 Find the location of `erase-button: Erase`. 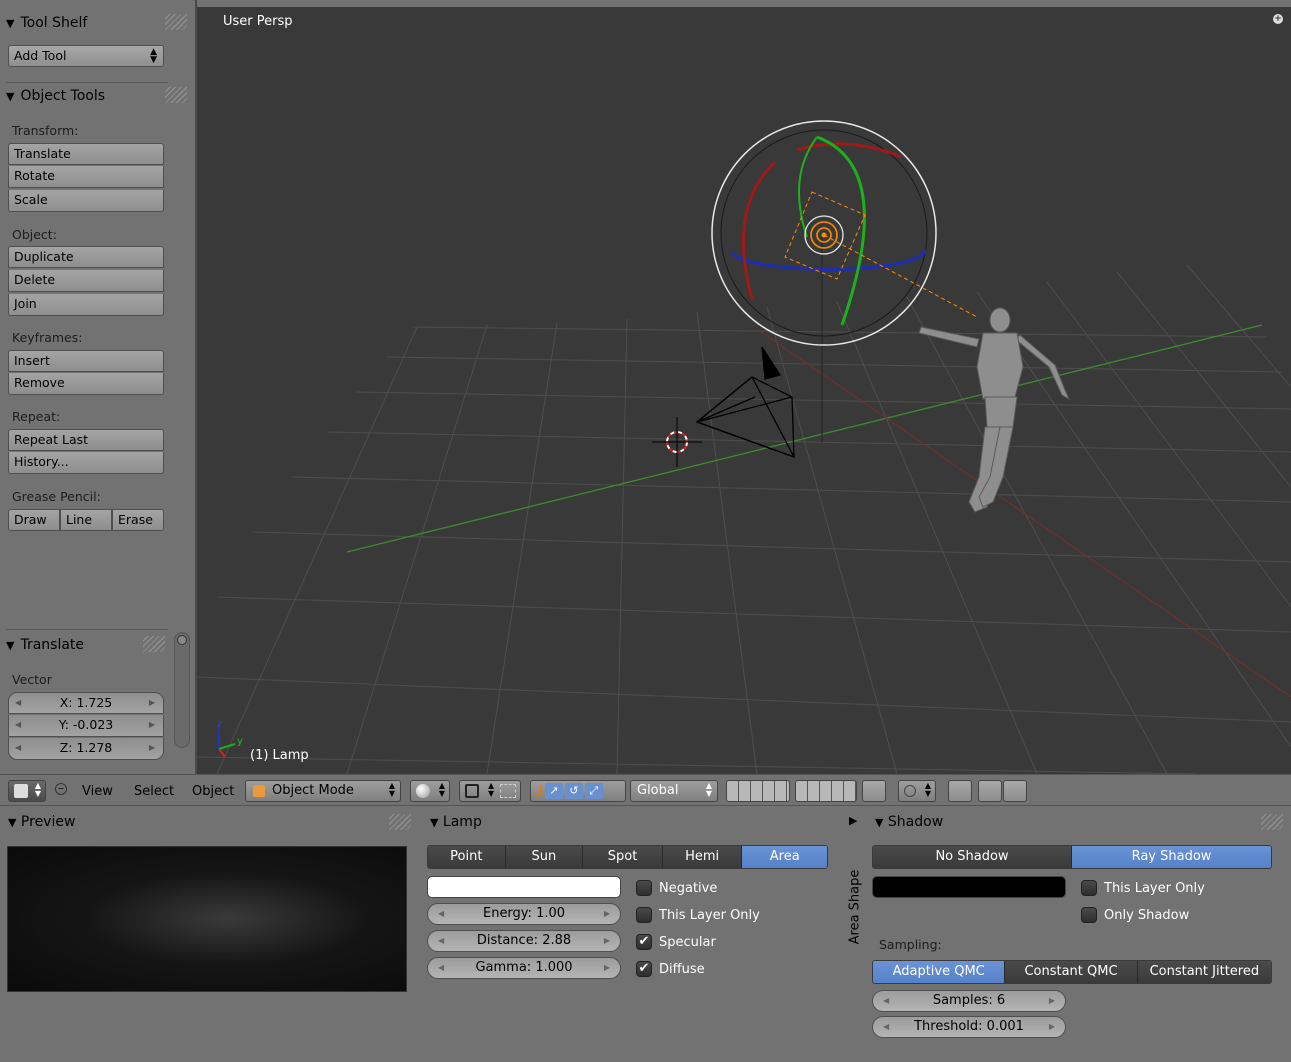

erase-button: Erase is located at coordinates (138, 520).